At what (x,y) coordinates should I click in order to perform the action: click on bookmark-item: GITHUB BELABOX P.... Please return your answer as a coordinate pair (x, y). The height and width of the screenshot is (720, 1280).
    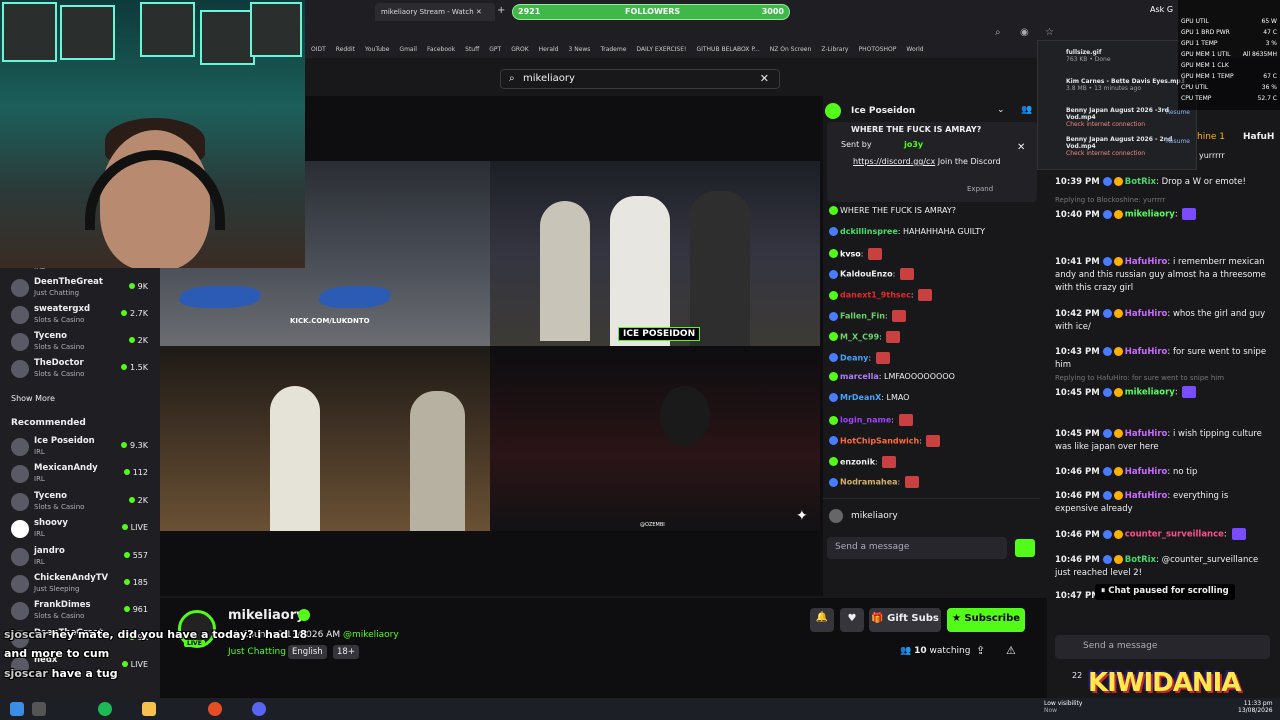
    Looking at the image, I should click on (727, 49).